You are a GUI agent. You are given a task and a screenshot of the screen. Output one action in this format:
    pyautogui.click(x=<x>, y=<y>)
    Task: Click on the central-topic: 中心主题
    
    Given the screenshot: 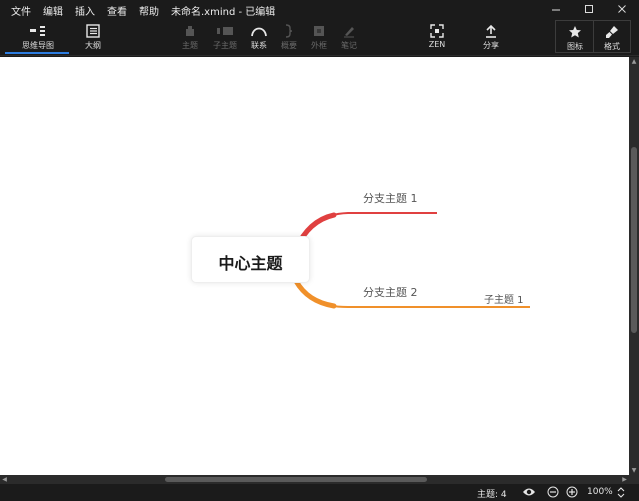 What is the action you would take?
    pyautogui.click(x=250, y=259)
    